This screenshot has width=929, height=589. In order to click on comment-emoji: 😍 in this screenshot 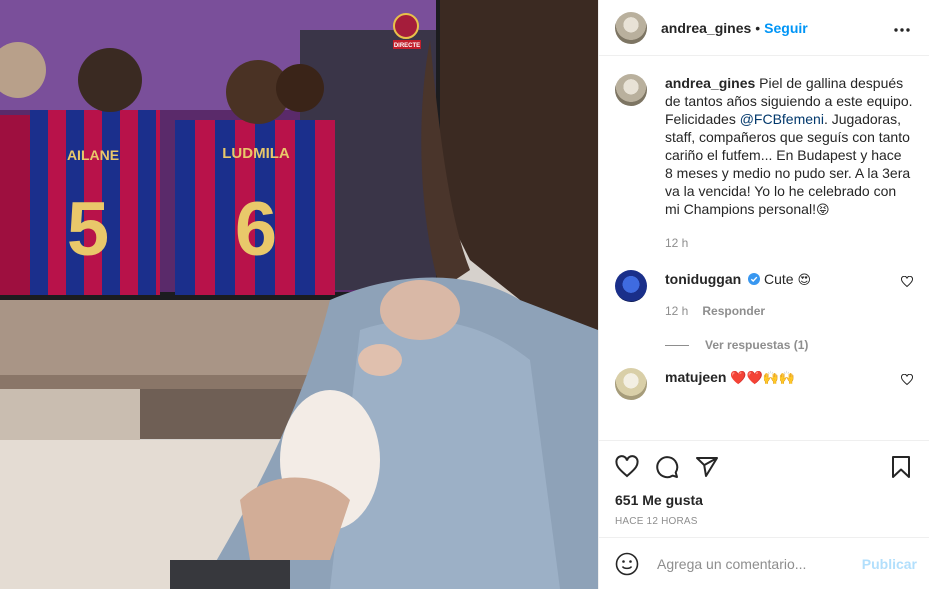, I will do `click(804, 280)`.